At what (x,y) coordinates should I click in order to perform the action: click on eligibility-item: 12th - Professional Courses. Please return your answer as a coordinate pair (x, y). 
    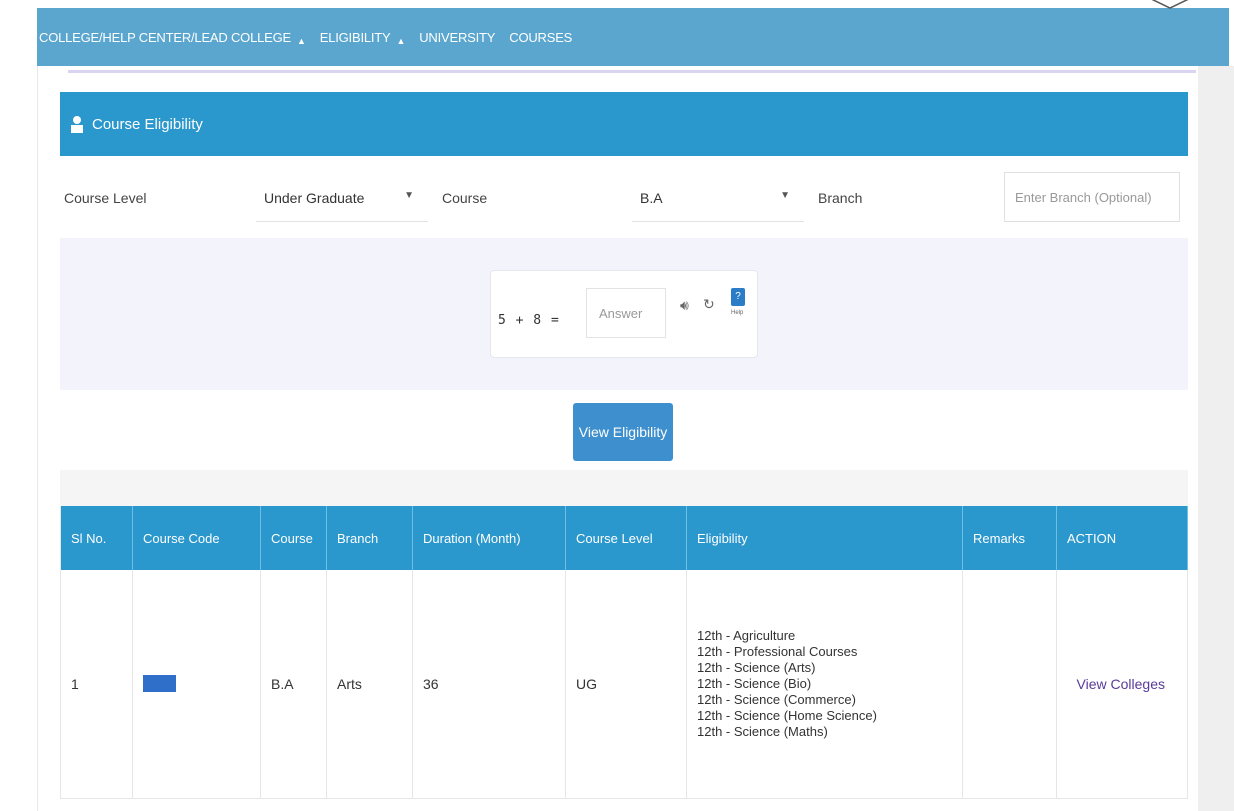
    Looking at the image, I should click on (777, 651).